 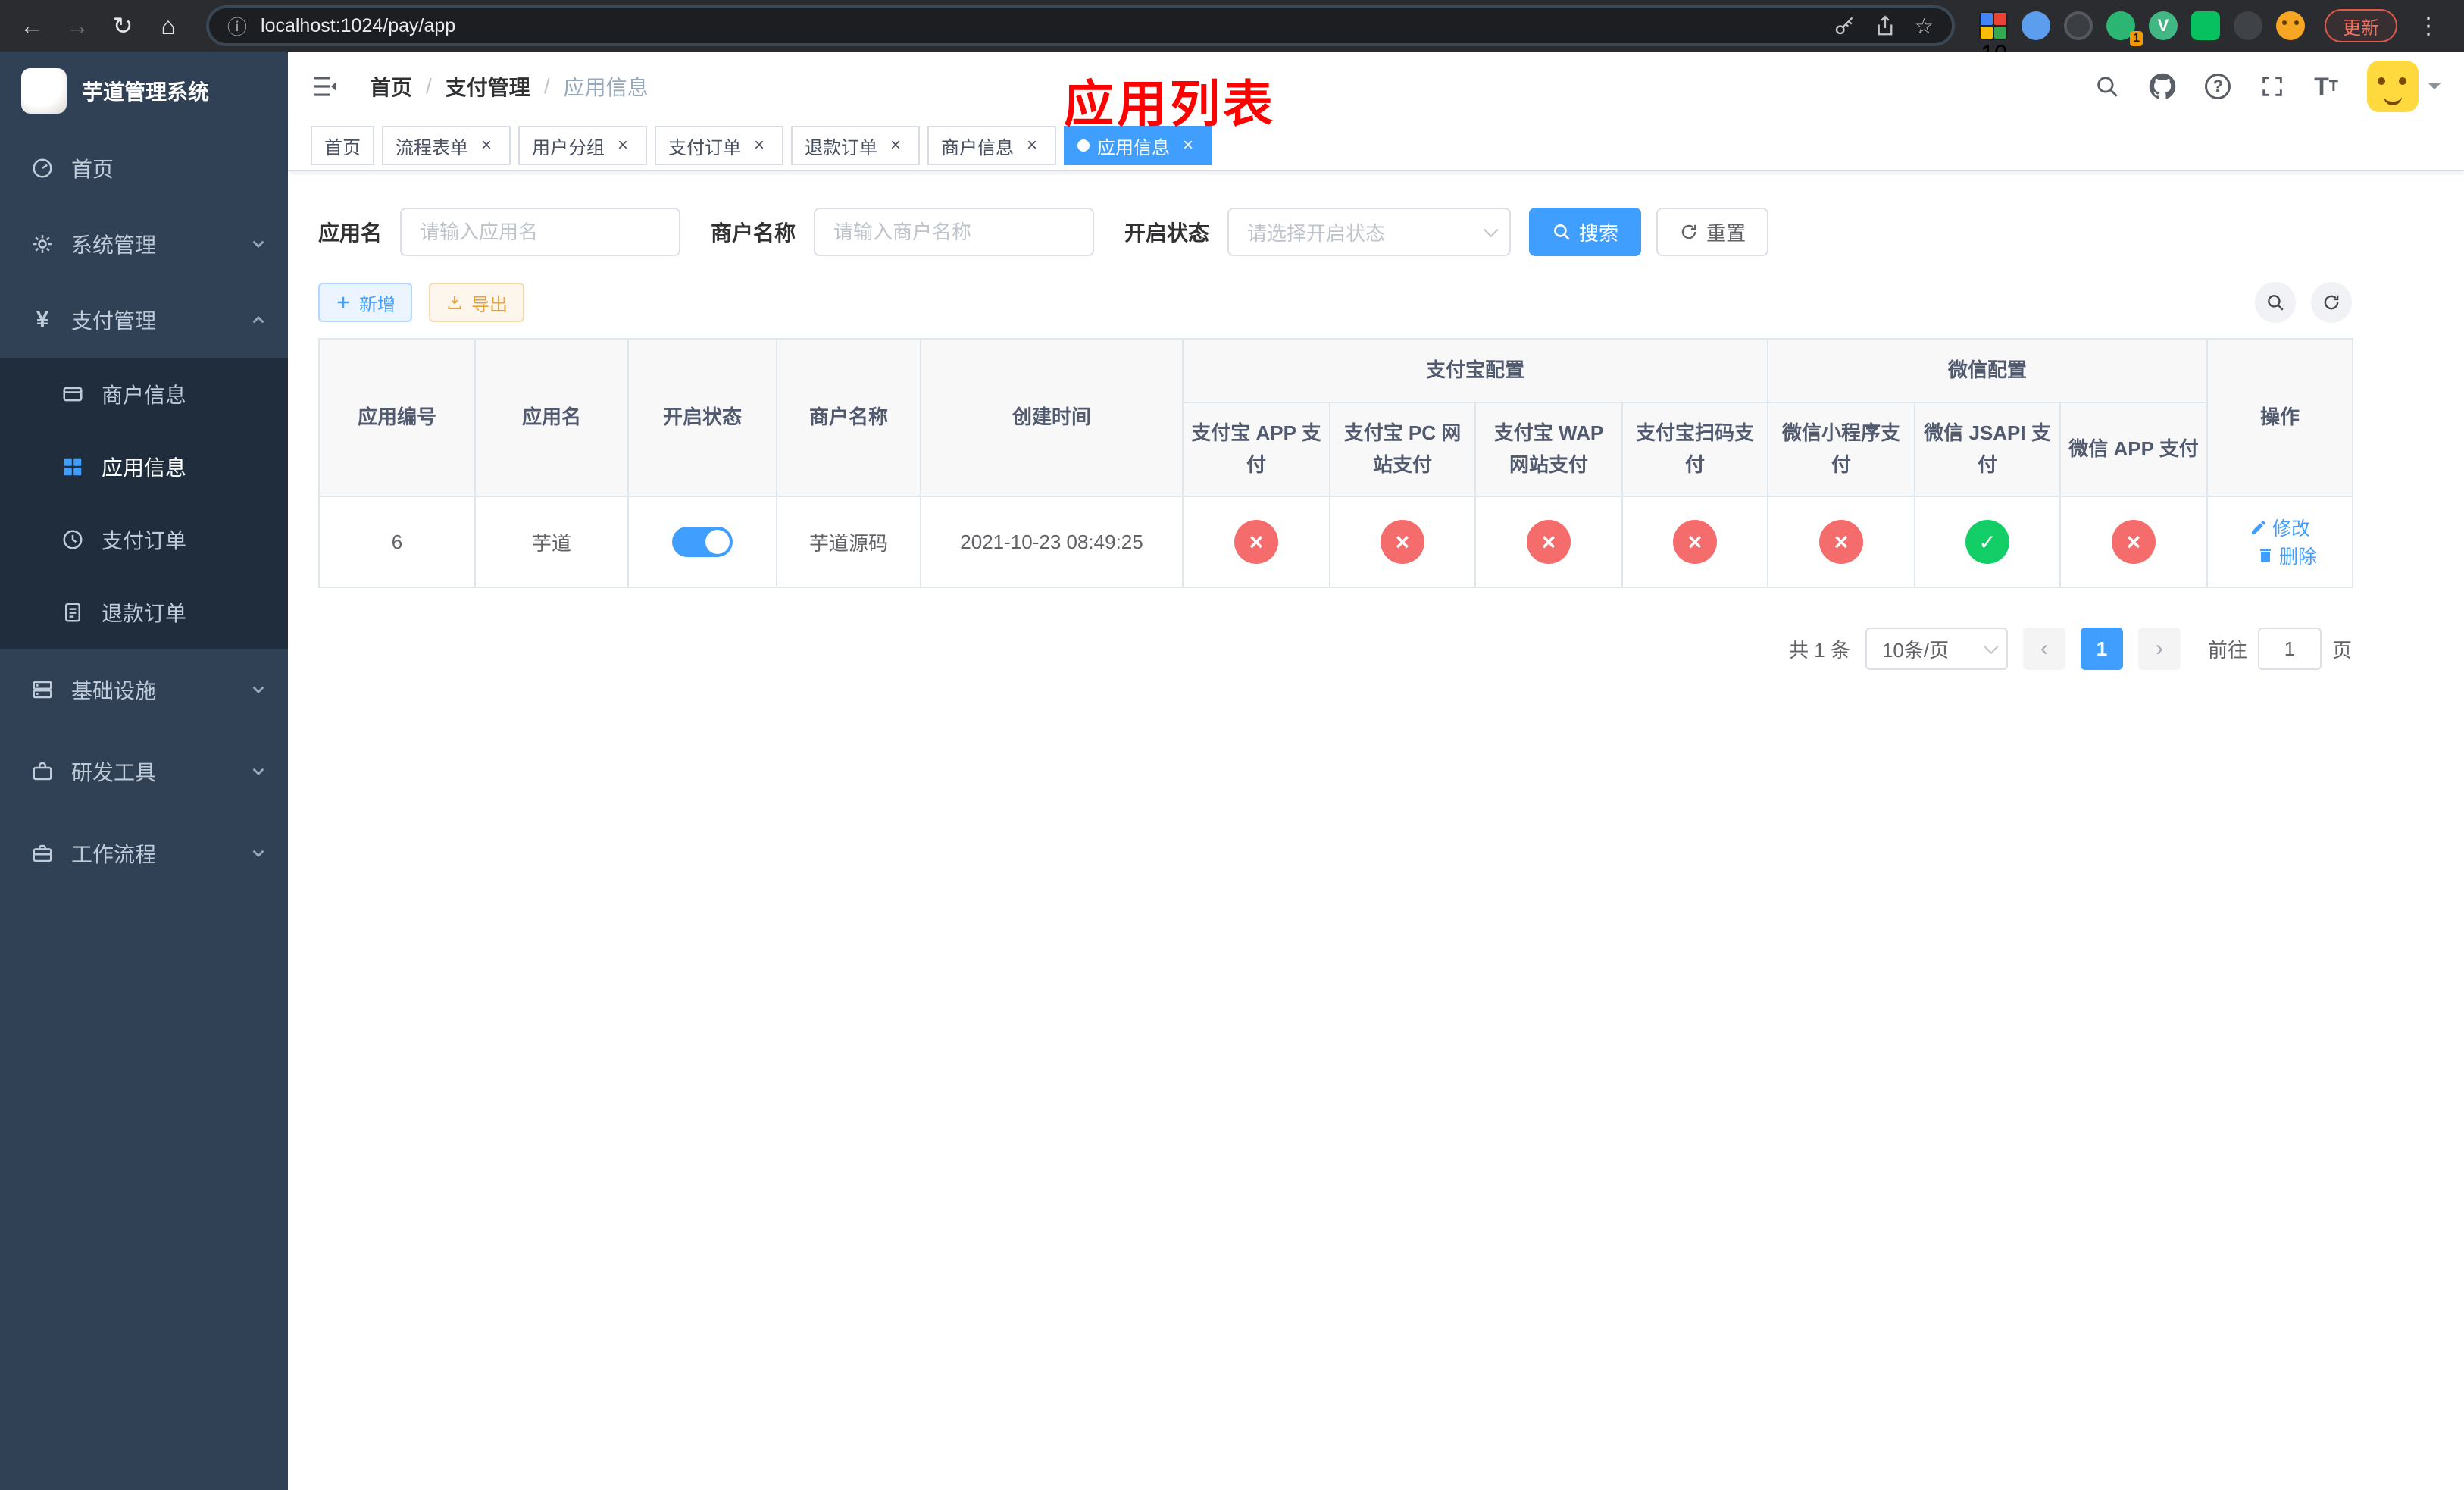 I want to click on sidebar-item-workflow: 工作流程, so click(x=144, y=853).